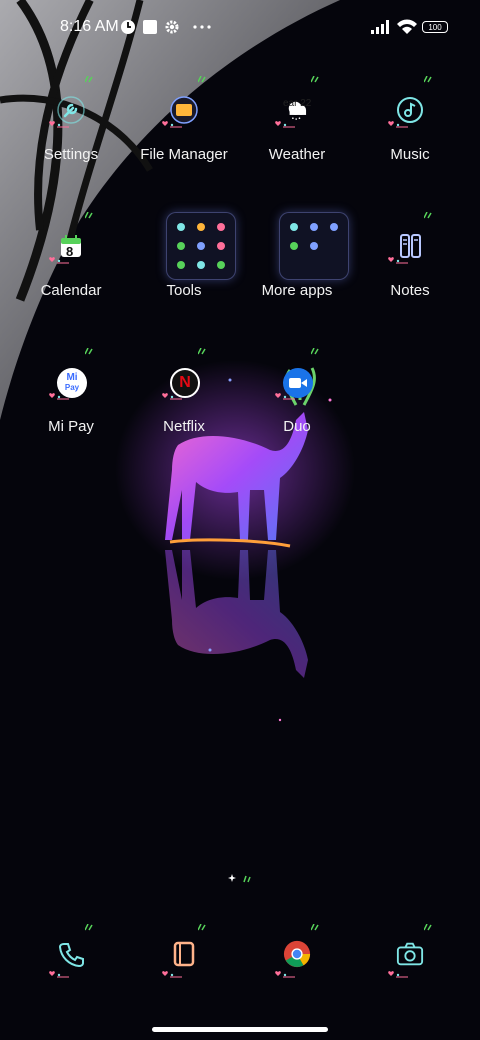 The width and height of the screenshot is (480, 1040). Describe the element at coordinates (71, 954) in the screenshot. I see `phone-icon` at that location.